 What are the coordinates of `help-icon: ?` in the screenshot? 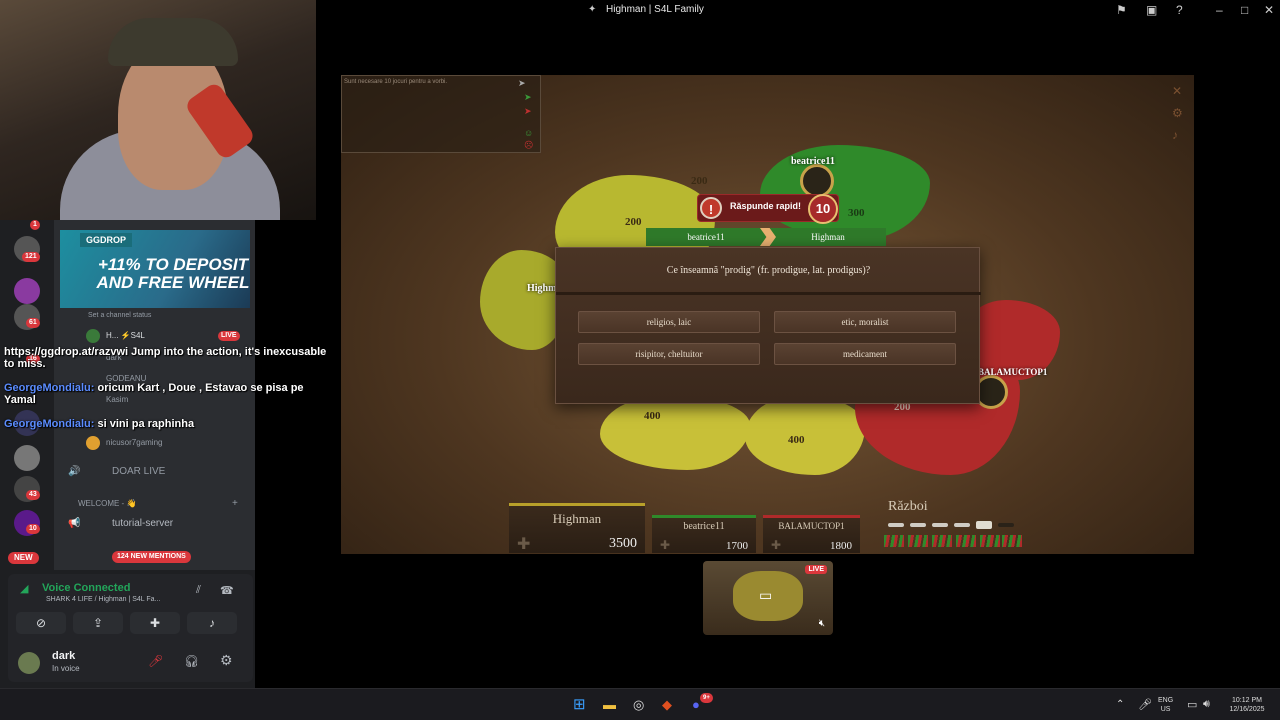 It's located at (1179, 10).